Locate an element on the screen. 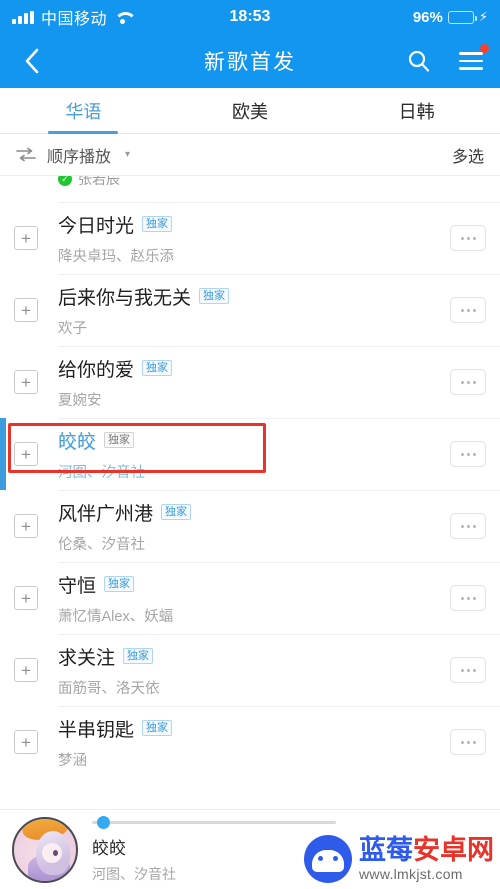 Image resolution: width=500 pixels, height=889 pixels. wifi-icon is located at coordinates (122, 17).